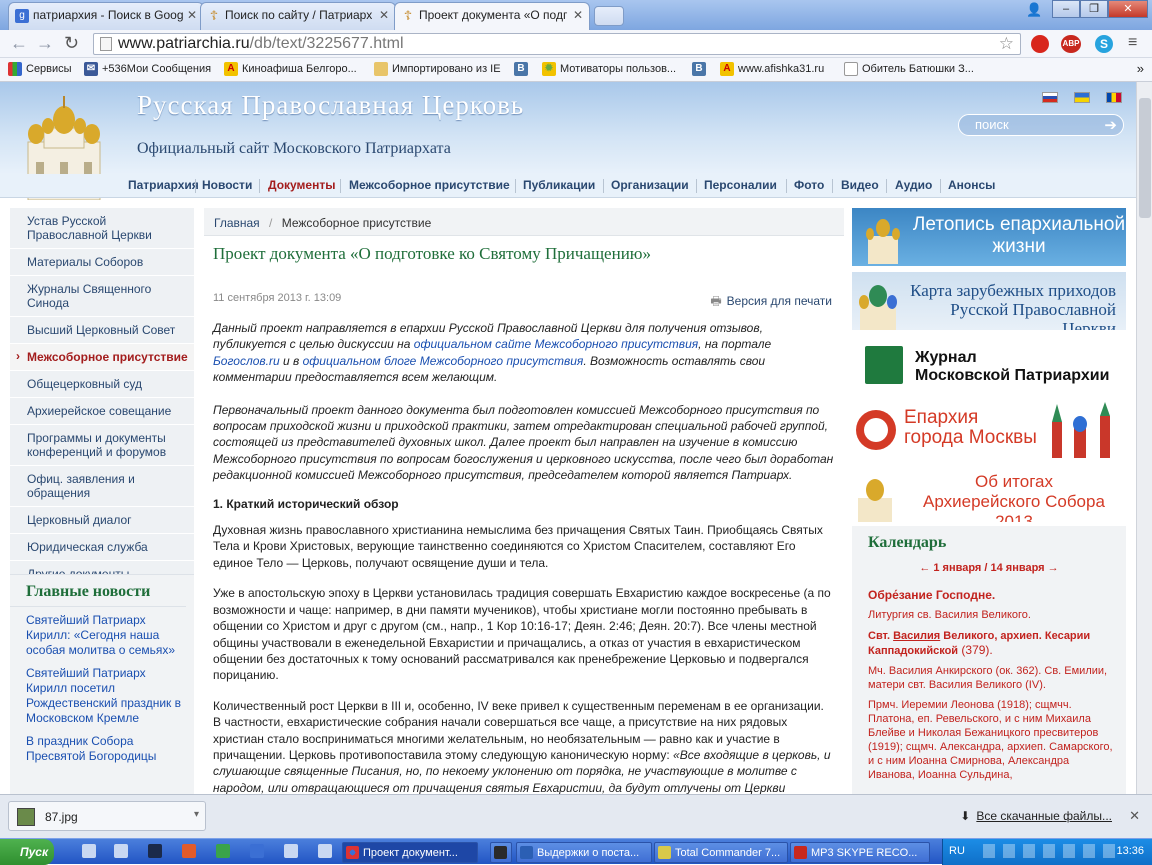 The width and height of the screenshot is (1152, 865). I want to click on maximize-button: ❐, so click(1094, 9).